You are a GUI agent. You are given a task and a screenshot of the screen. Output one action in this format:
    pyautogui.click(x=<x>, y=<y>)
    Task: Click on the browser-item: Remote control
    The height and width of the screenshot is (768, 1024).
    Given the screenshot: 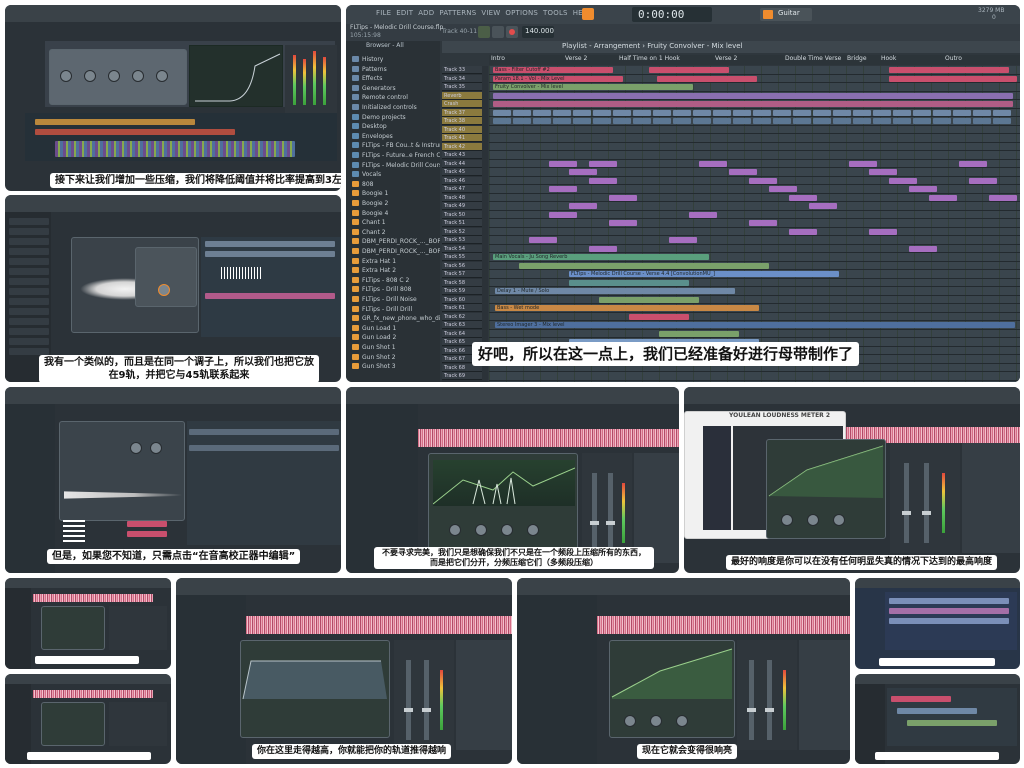 What is the action you would take?
    pyautogui.click(x=380, y=98)
    